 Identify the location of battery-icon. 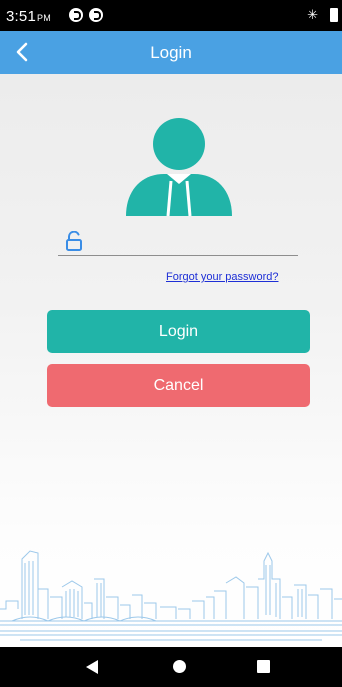
(334, 15).